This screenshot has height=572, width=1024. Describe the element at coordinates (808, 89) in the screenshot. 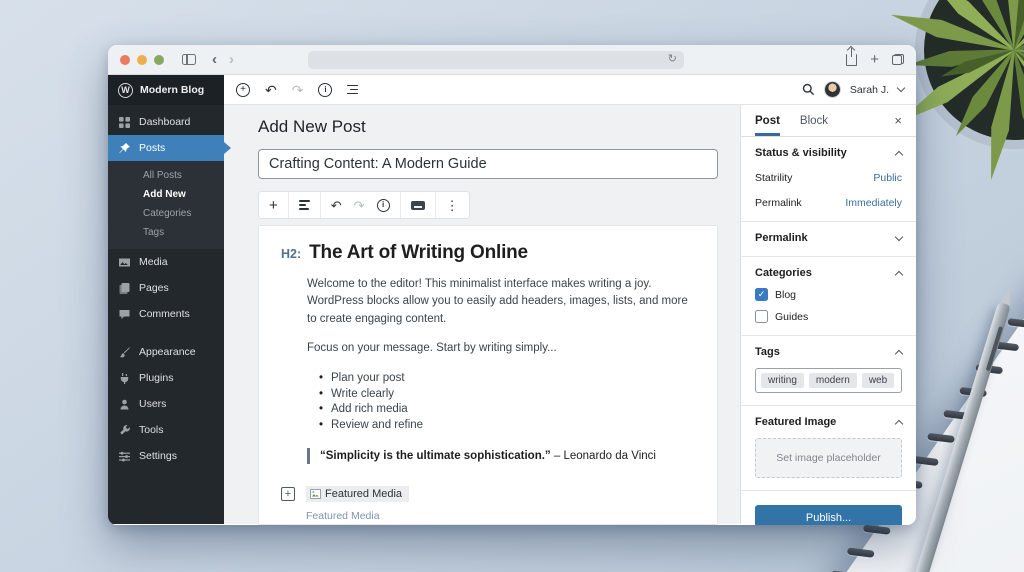

I see `search-icon` at that location.